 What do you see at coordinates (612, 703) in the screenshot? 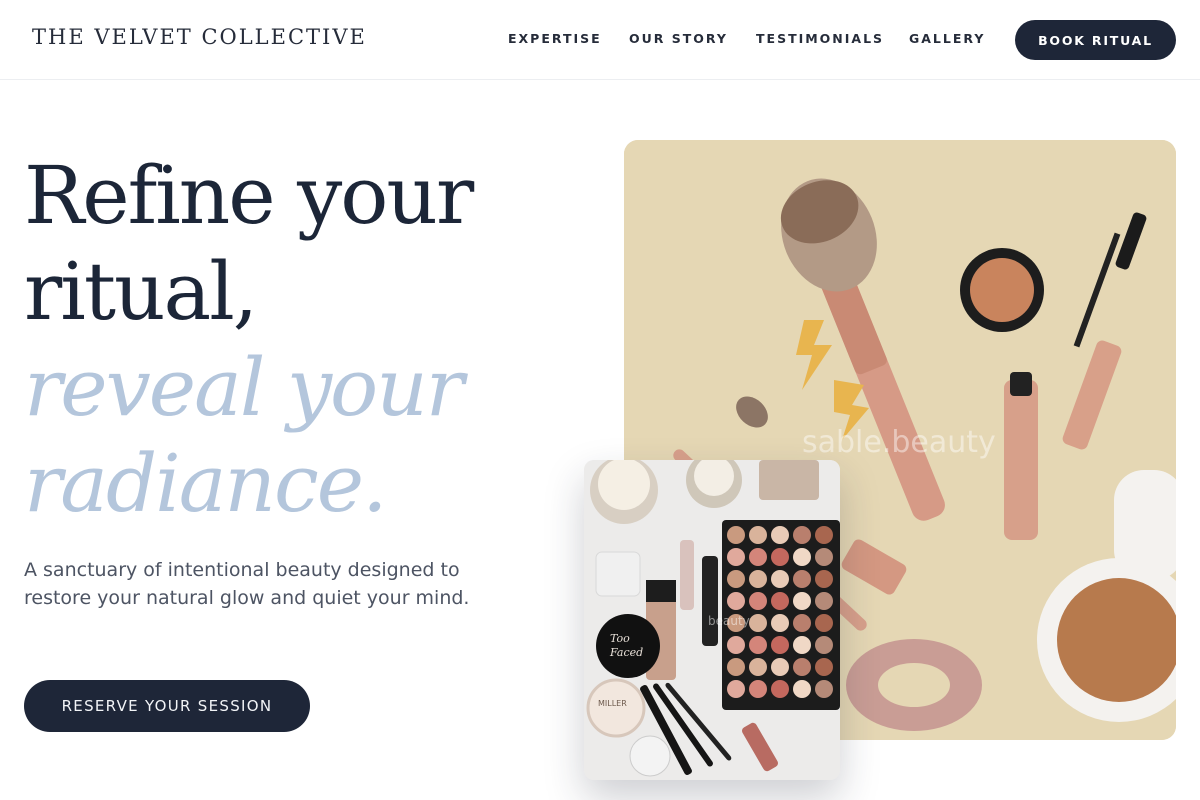
I see `svg-text: MILLER` at bounding box center [612, 703].